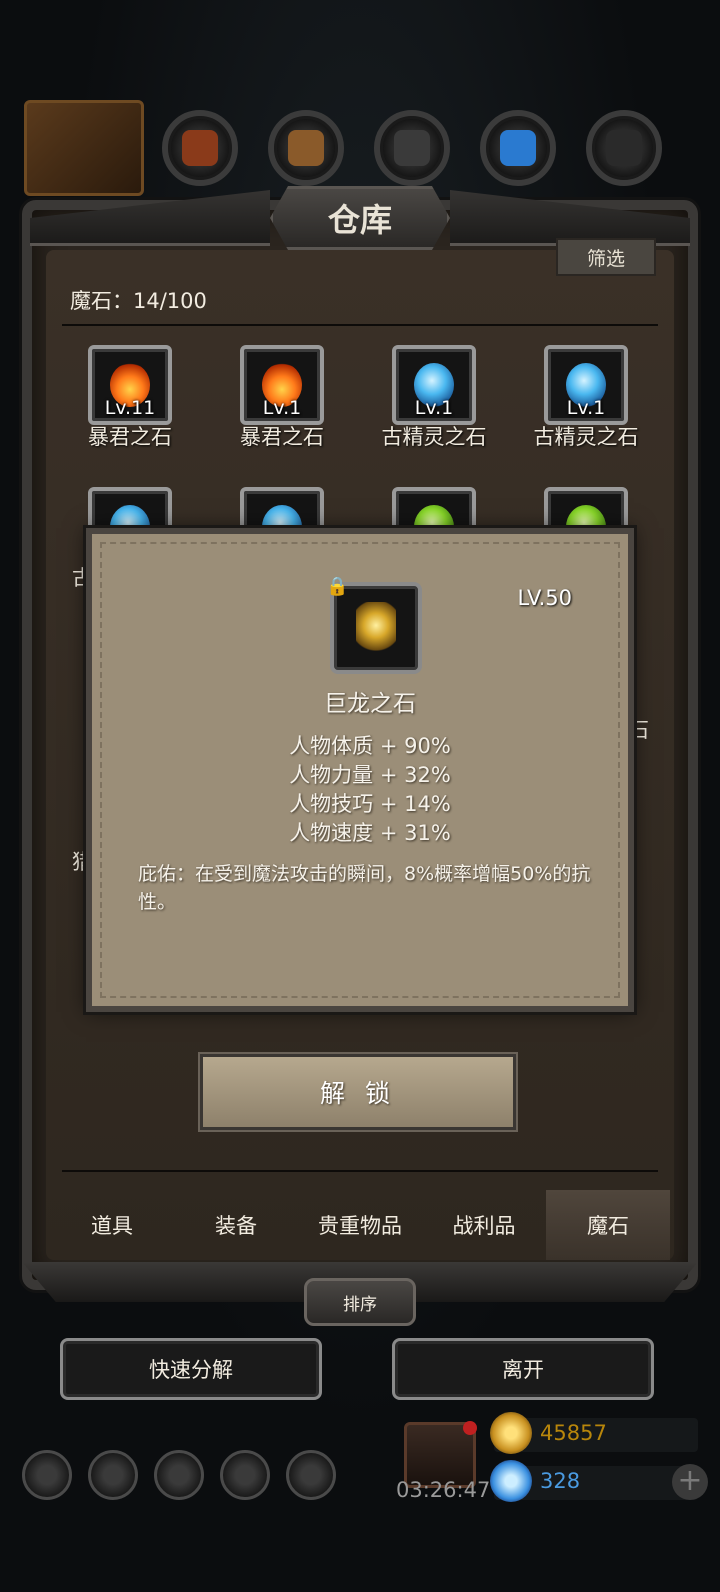 The image size is (720, 1592). I want to click on tab-valuables: 贵重物品, so click(360, 1225).